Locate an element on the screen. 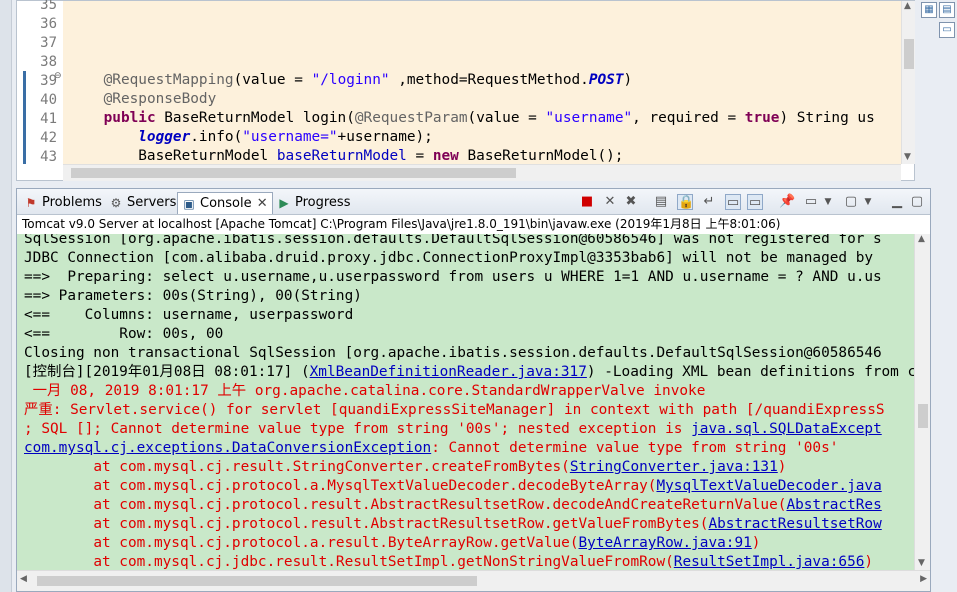 The height and width of the screenshot is (592, 957). code-token: @ResponseBody is located at coordinates (160, 99).